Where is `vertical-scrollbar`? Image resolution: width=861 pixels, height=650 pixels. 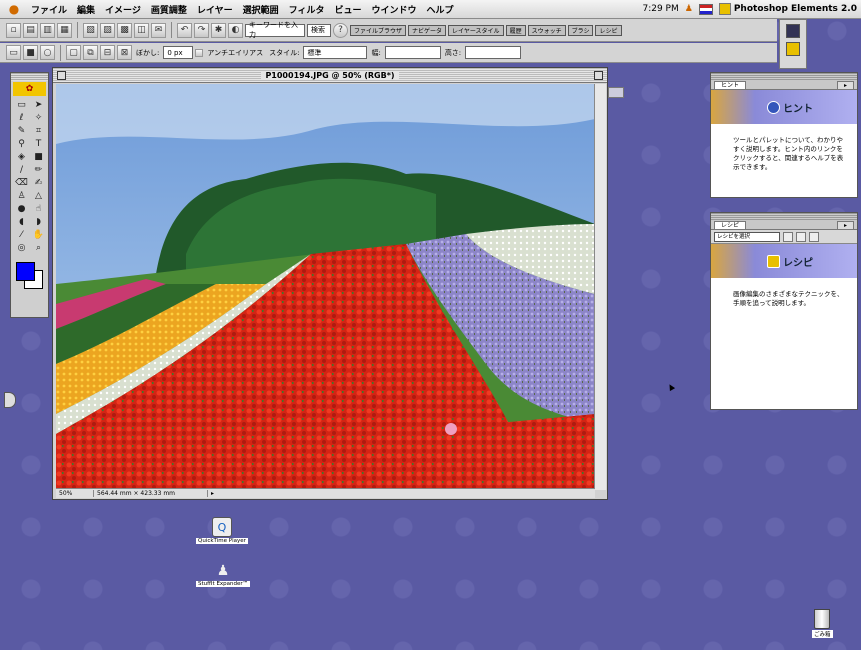 vertical-scrollbar is located at coordinates (600, 287).